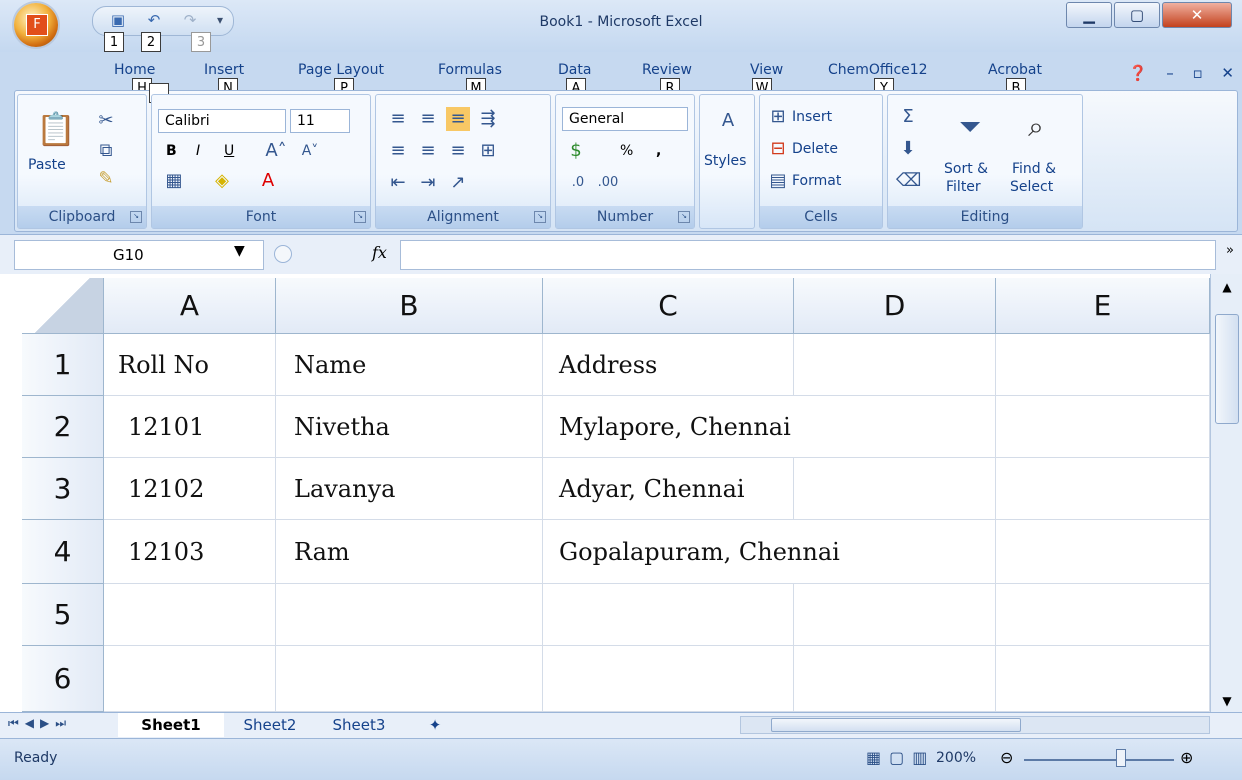 The image size is (1242, 780). Describe the element at coordinates (190, 489) in the screenshot. I see `cell-a3: 12102` at that location.